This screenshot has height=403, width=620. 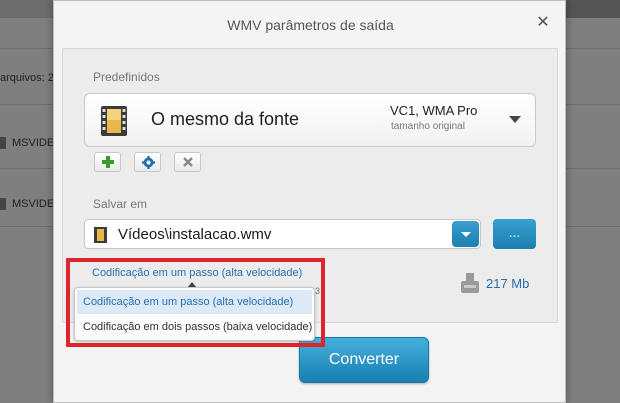 I want to click on preset-name: O mesmo da fonte, so click(x=225, y=119).